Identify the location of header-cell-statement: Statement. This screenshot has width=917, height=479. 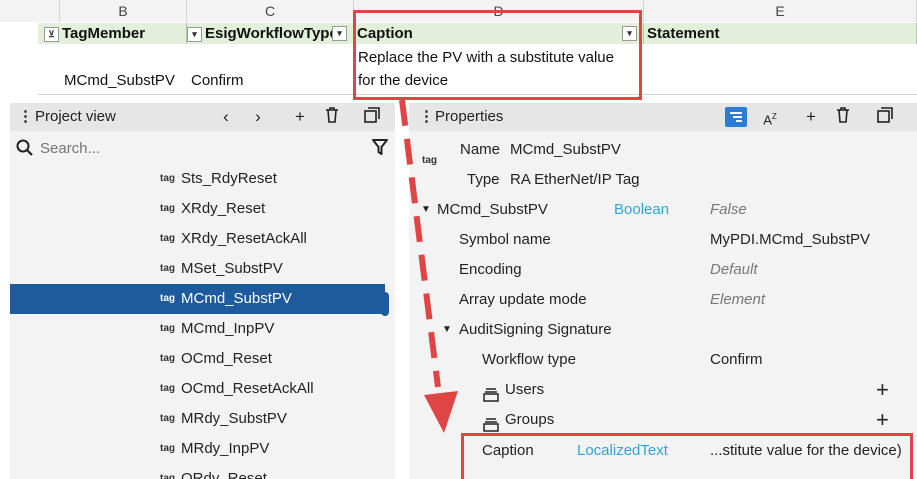
(780, 33).